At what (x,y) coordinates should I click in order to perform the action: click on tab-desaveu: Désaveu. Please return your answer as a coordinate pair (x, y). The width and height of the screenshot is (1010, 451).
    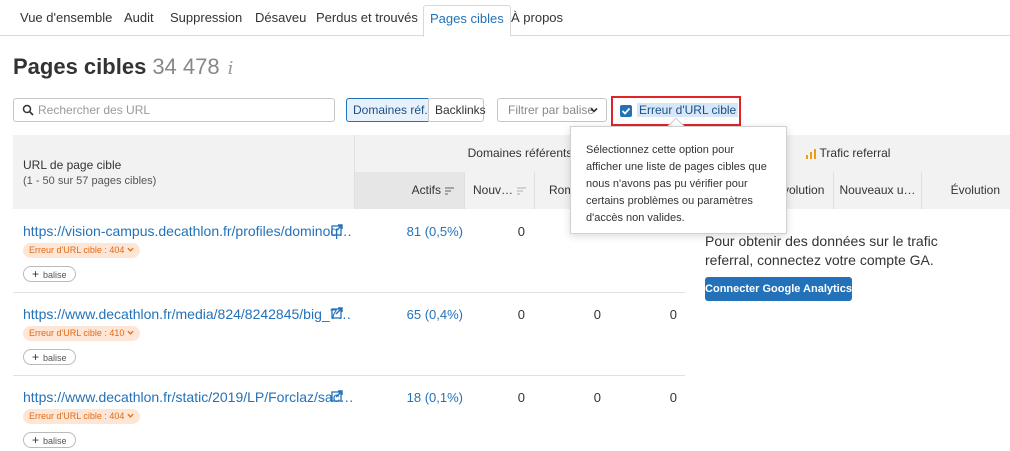
    Looking at the image, I should click on (280, 17).